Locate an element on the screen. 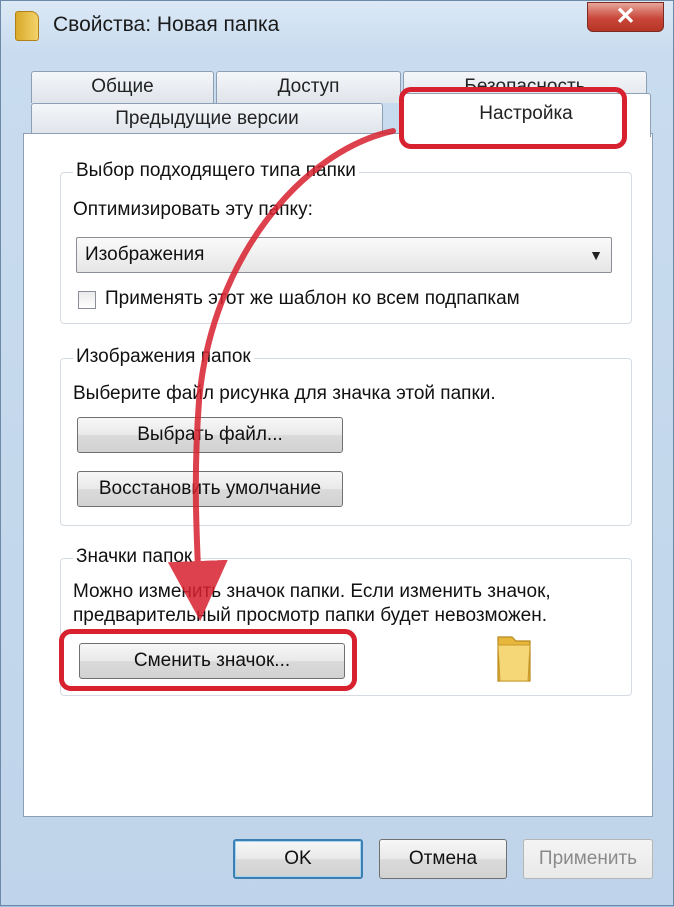  close-button: ✕ is located at coordinates (625, 17).